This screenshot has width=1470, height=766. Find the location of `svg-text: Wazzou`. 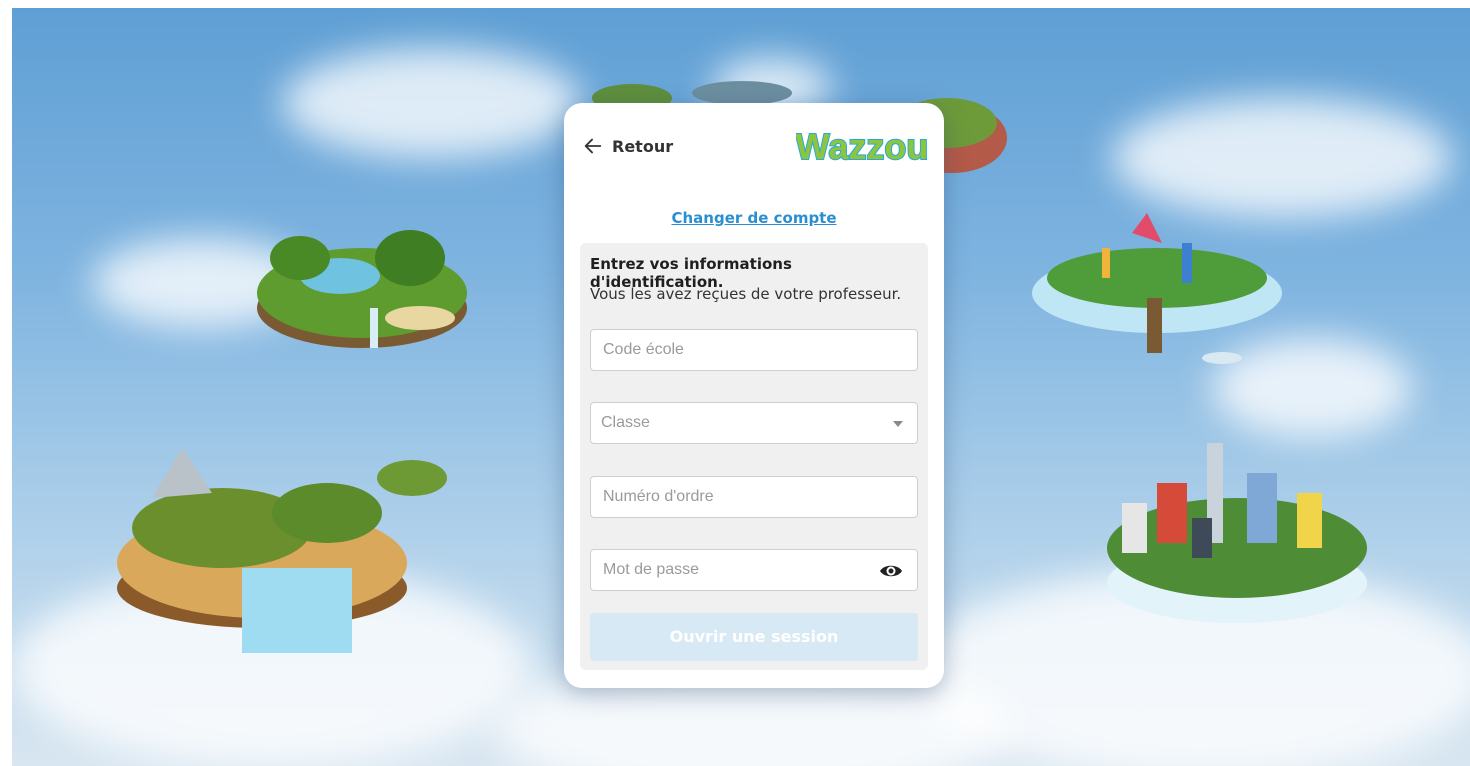

svg-text: Wazzou is located at coordinates (862, 146).